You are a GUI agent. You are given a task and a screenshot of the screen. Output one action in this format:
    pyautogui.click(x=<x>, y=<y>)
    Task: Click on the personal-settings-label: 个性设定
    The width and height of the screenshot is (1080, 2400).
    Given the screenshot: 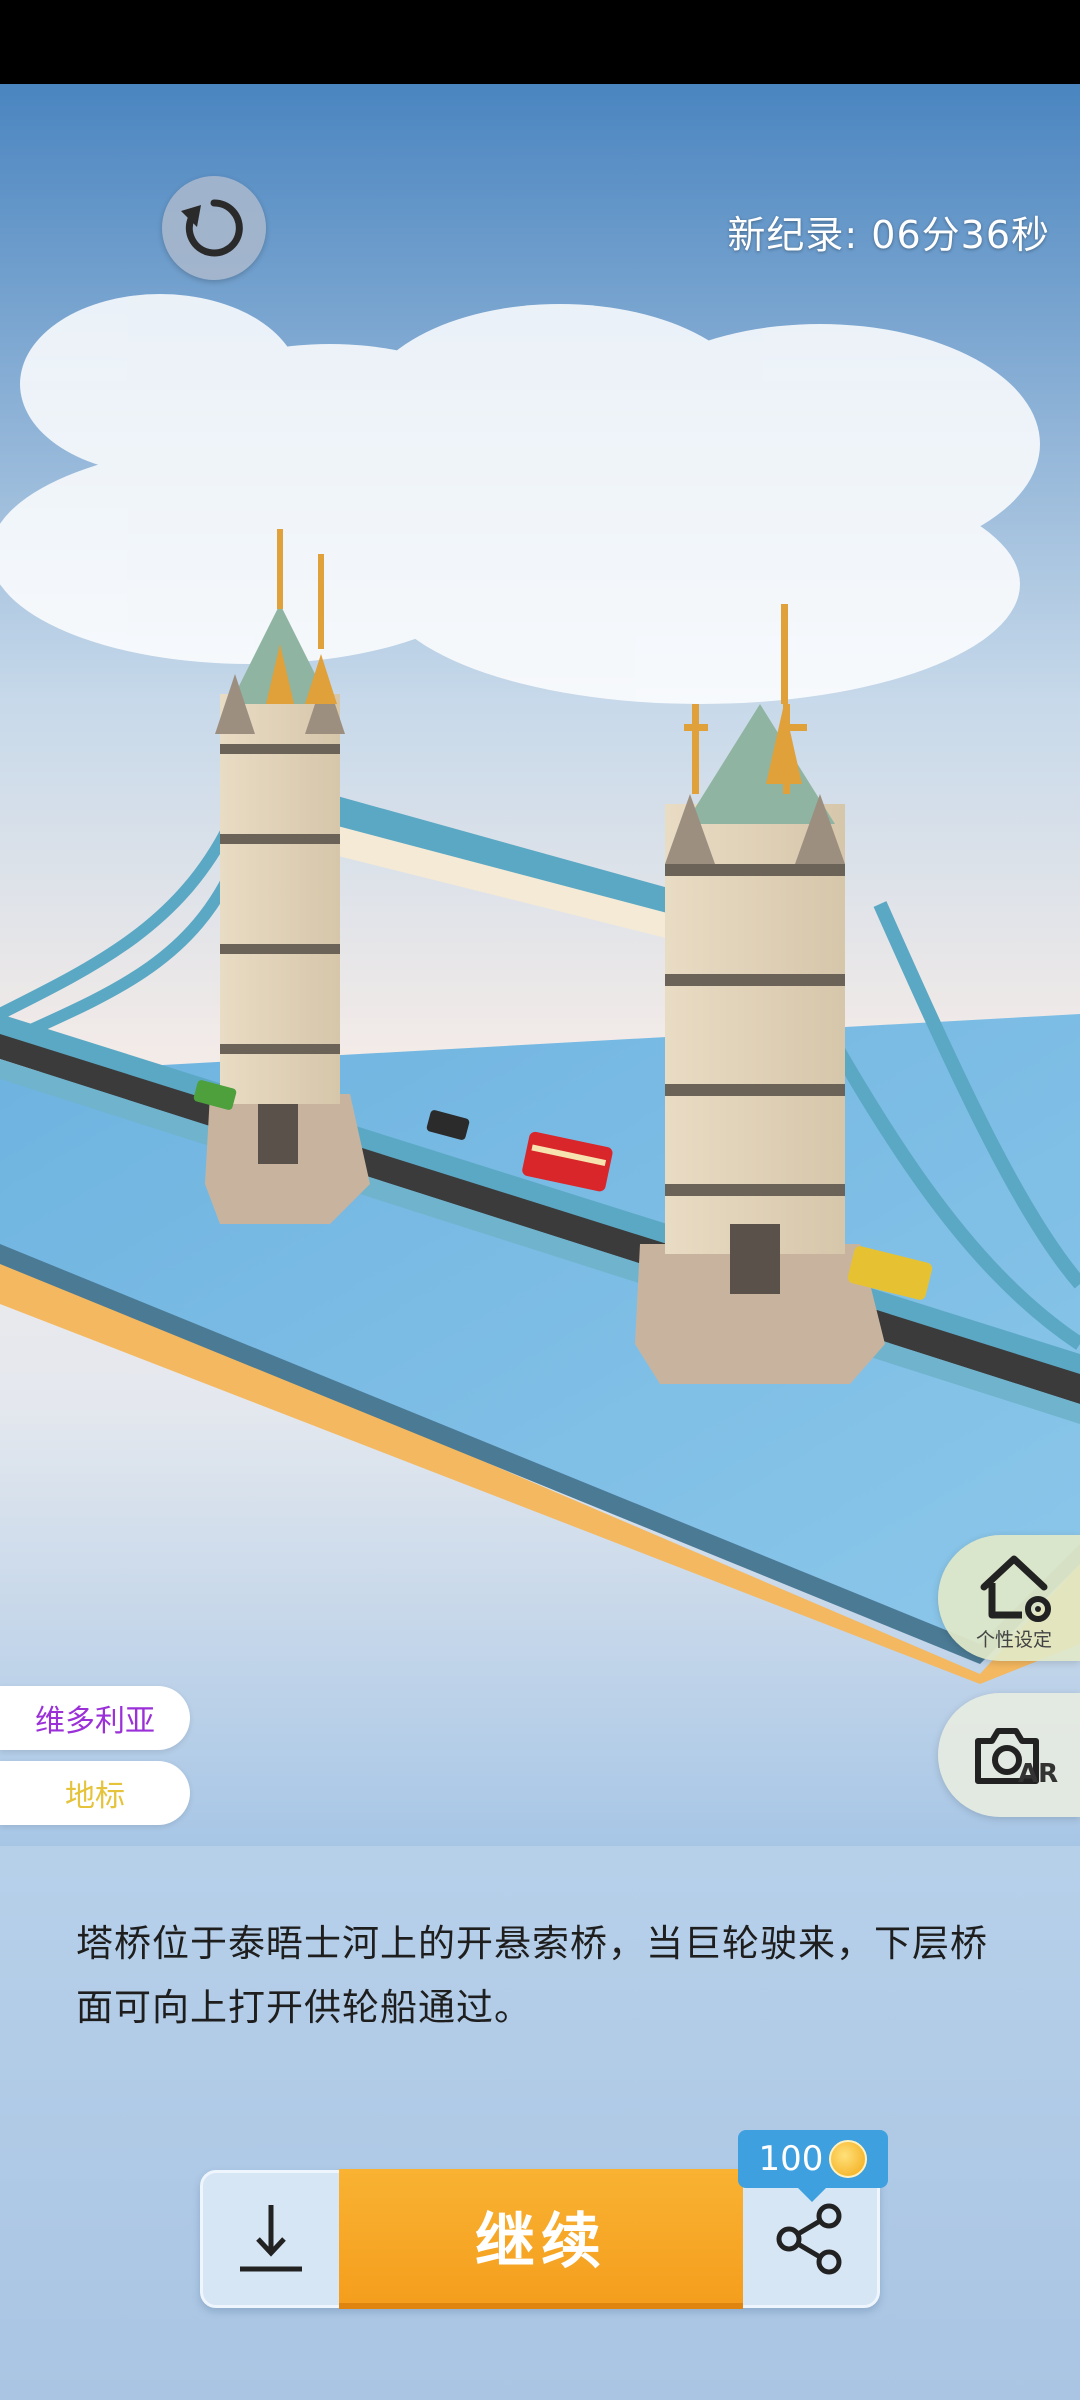 What is the action you would take?
    pyautogui.click(x=1014, y=1640)
    